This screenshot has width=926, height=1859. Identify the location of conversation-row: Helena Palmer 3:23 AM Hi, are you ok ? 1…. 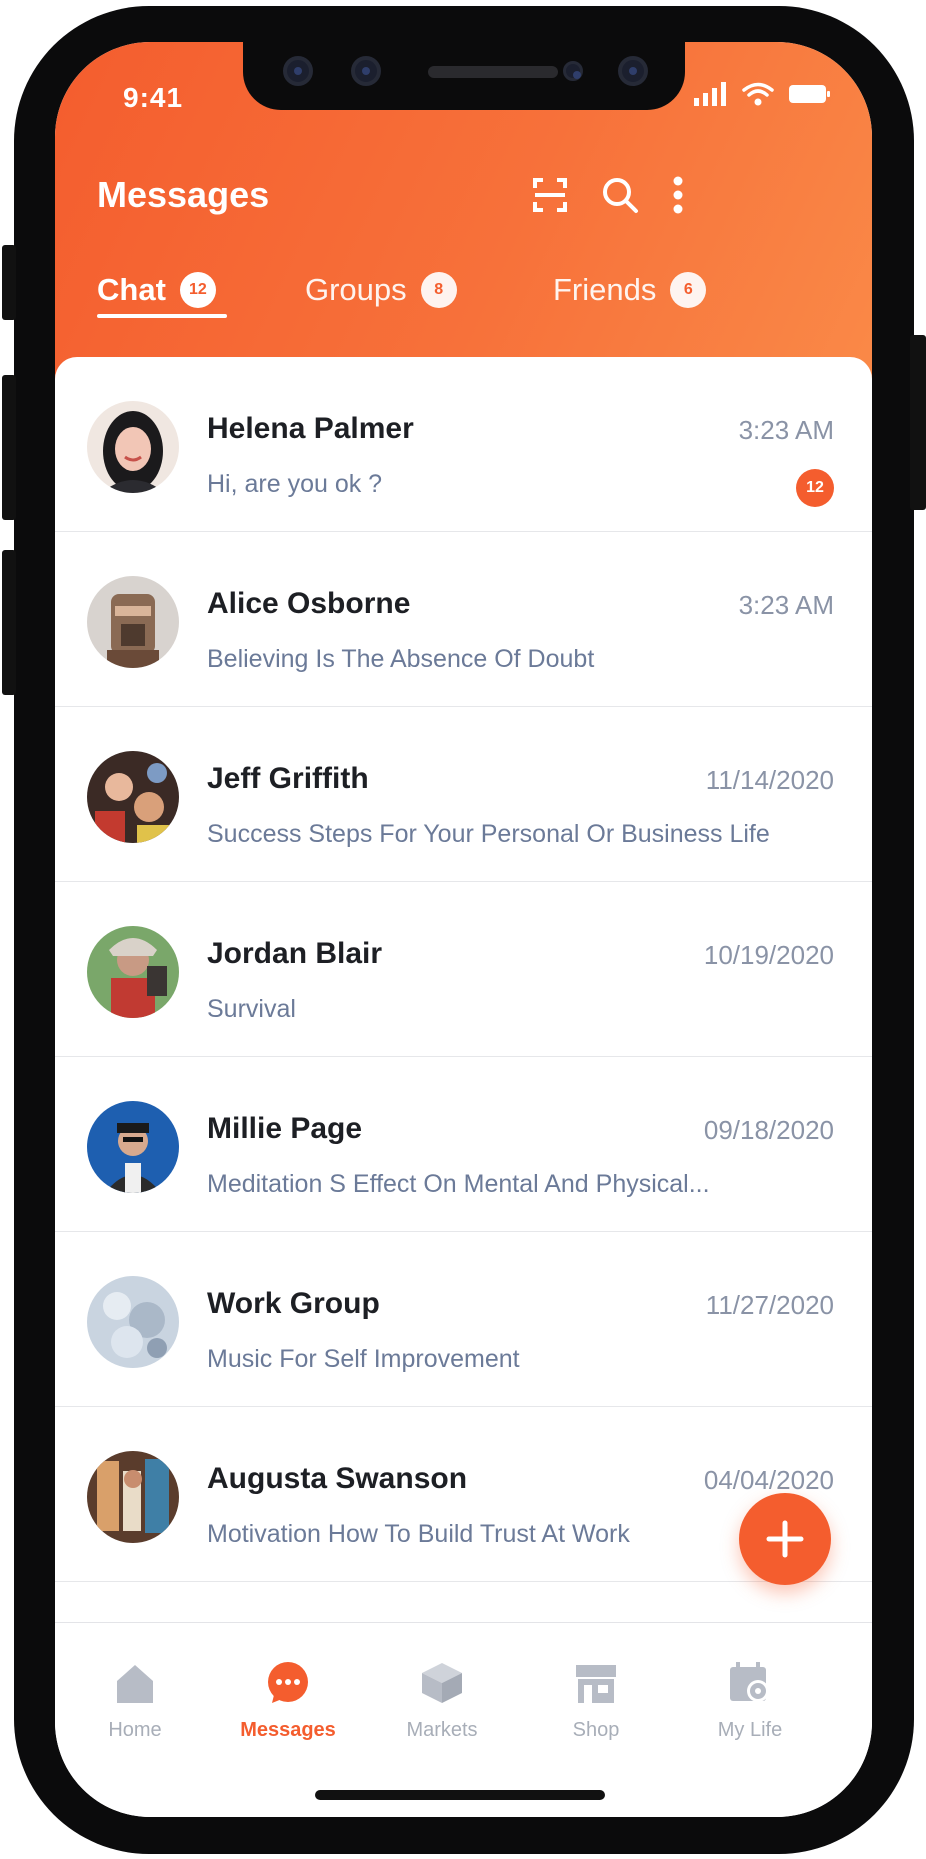
(463, 444).